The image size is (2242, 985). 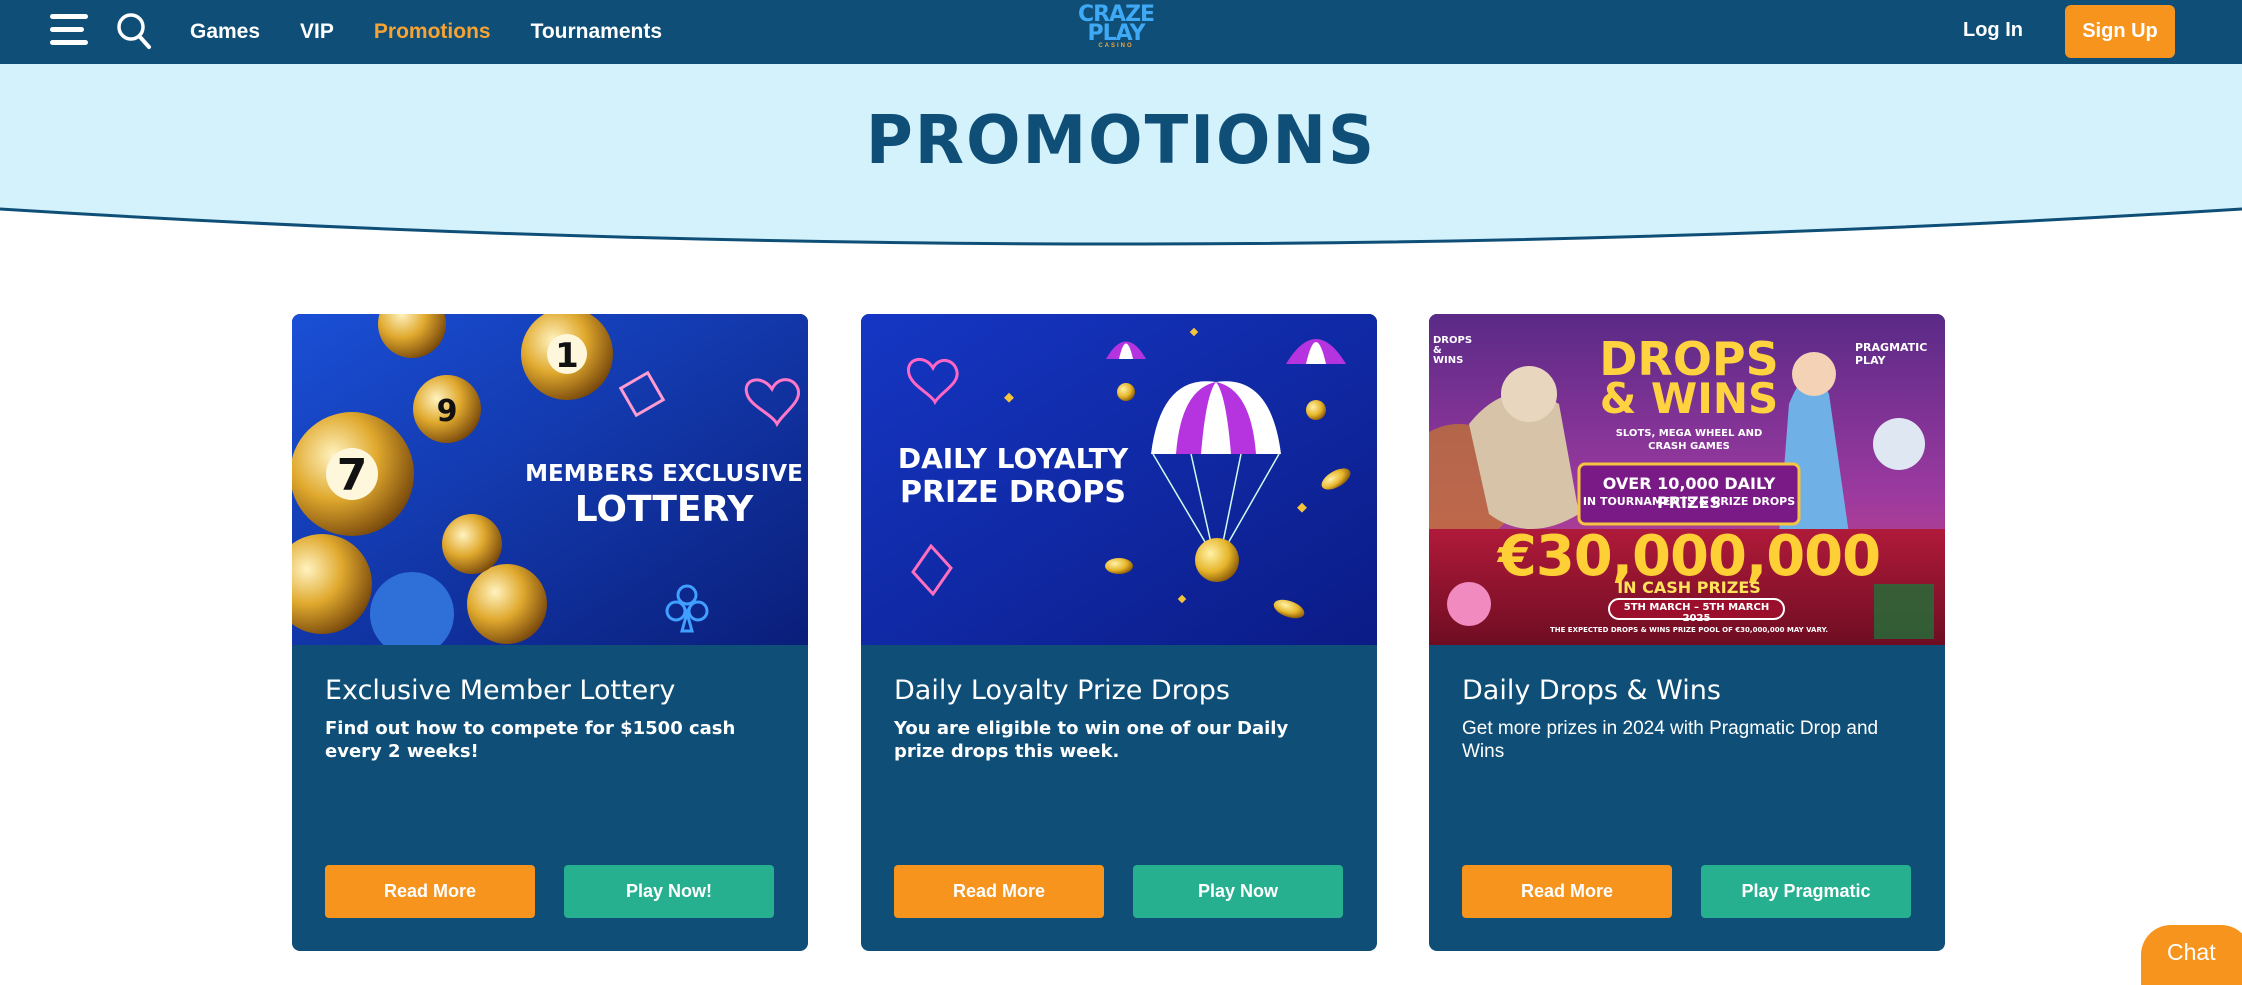 What do you see at coordinates (352, 475) in the screenshot?
I see `svg-text: 7` at bounding box center [352, 475].